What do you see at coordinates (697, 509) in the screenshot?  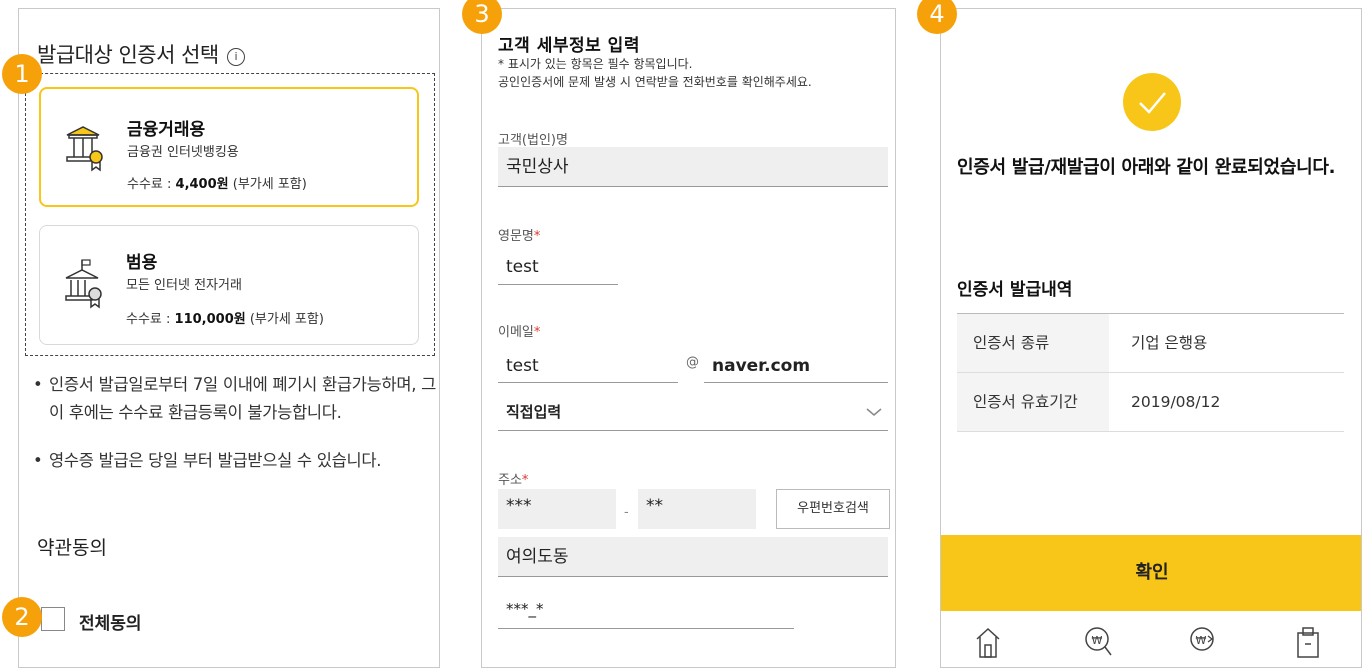 I see `zipcode-2-input: **` at bounding box center [697, 509].